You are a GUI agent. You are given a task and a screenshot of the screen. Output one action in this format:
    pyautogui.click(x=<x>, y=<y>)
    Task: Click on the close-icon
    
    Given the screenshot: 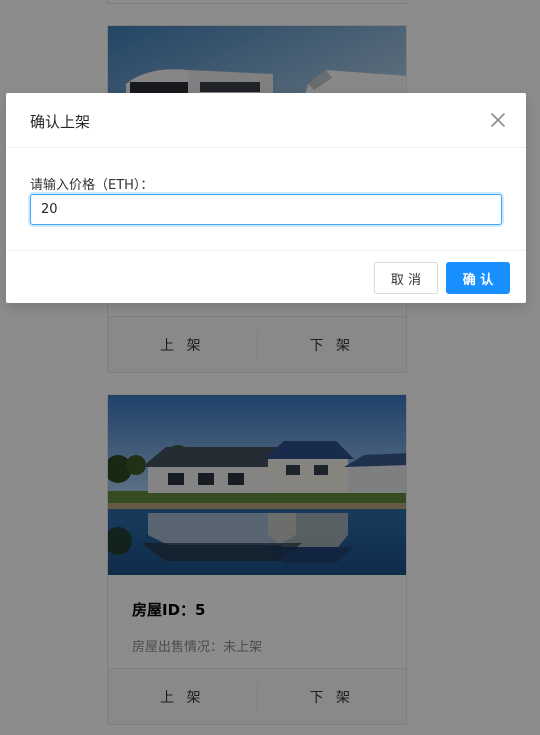 What is the action you would take?
    pyautogui.click(x=498, y=120)
    